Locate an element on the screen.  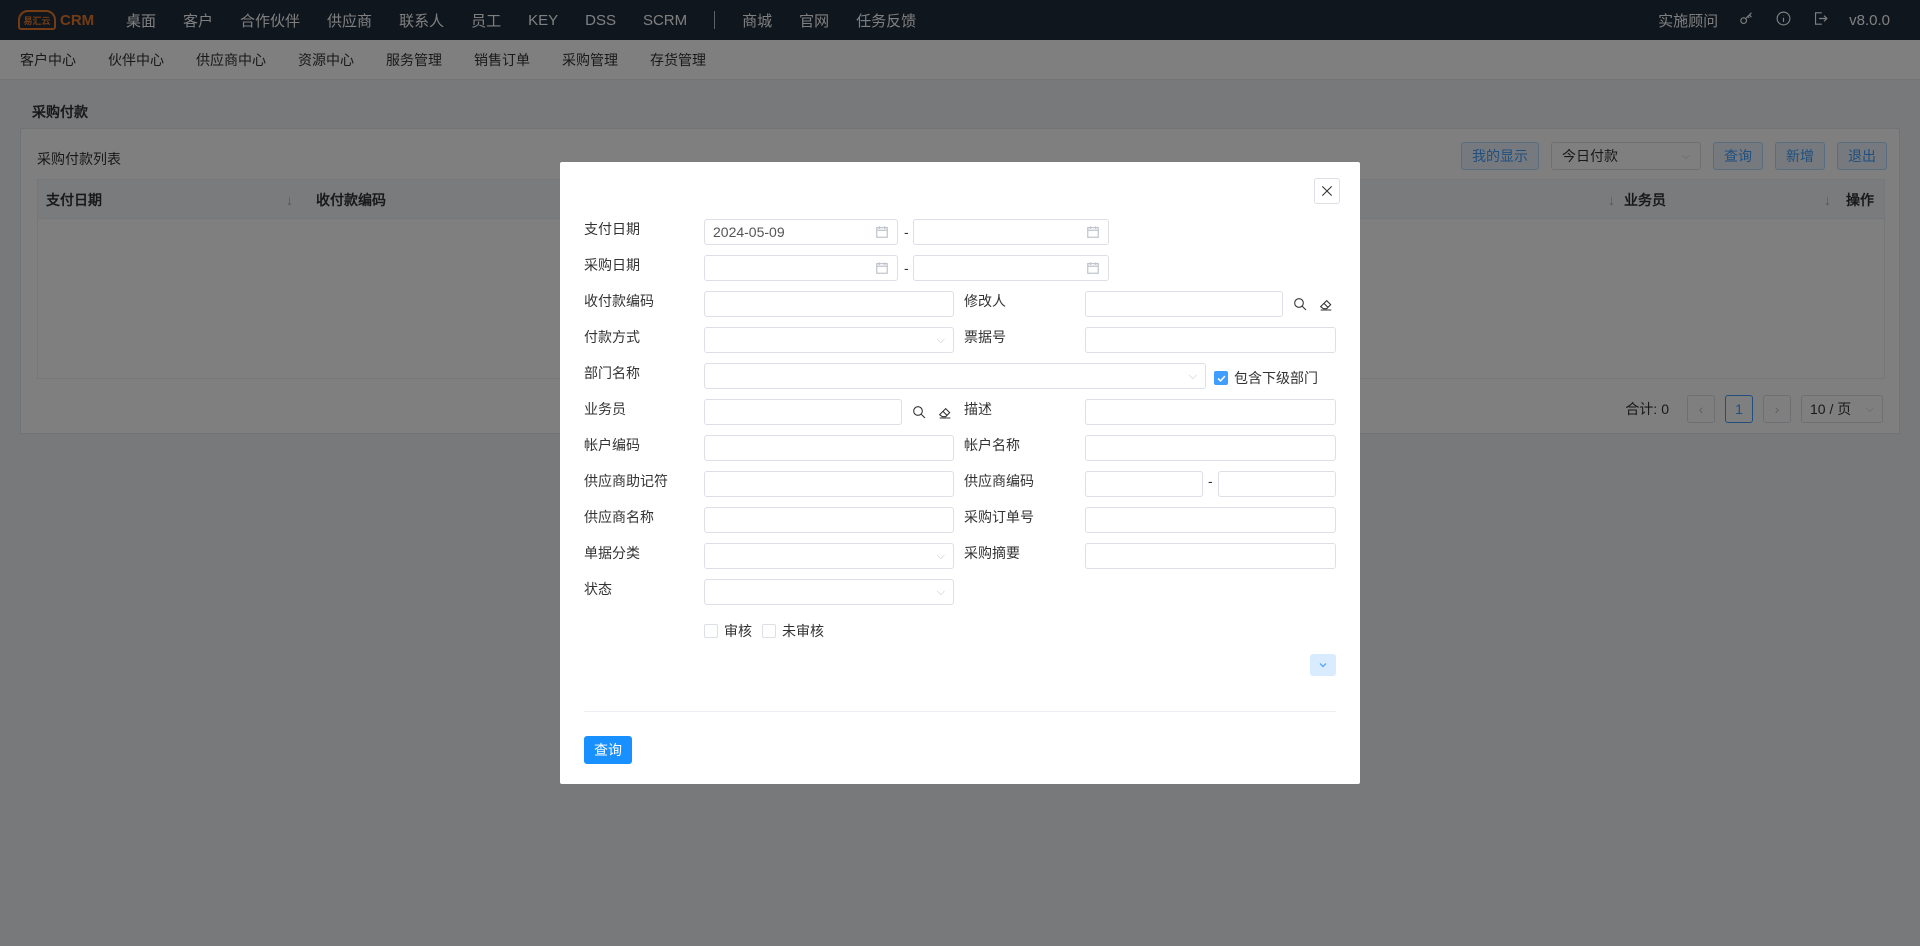
pay-date-from-input: 2024-05-09 is located at coordinates (801, 232).